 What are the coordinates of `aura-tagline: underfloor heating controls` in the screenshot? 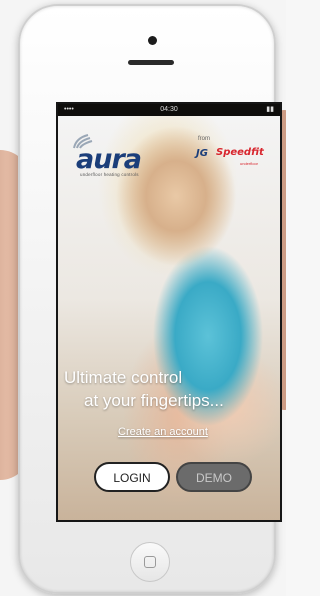 It's located at (109, 174).